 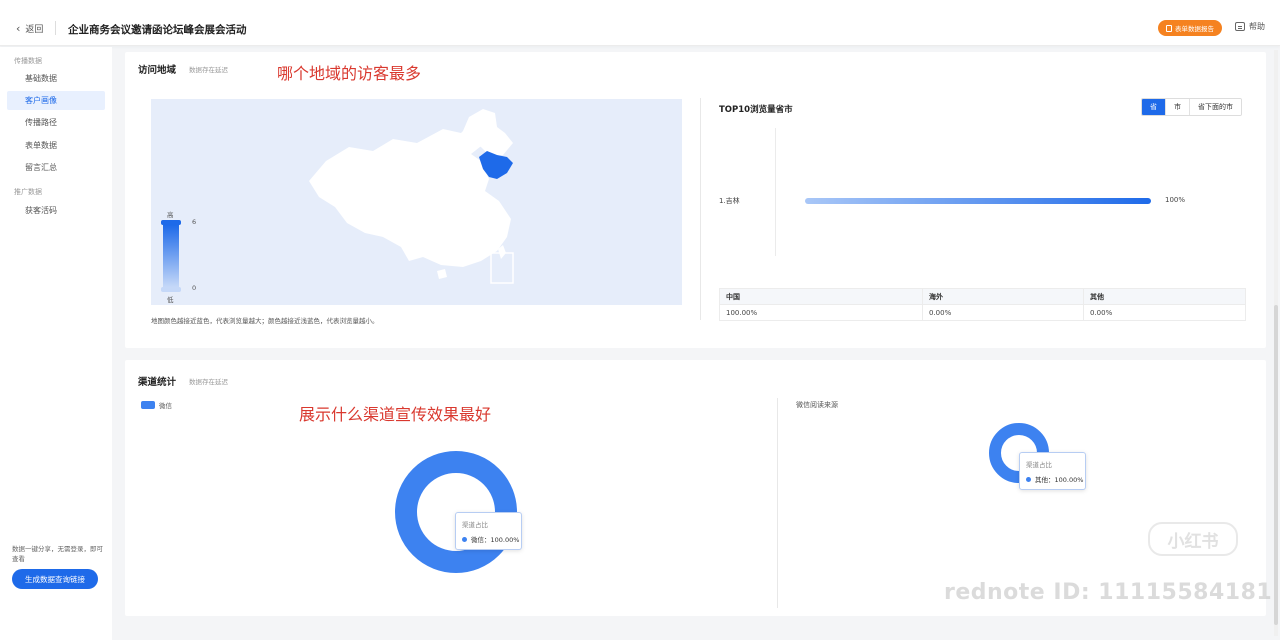 I want to click on chat-icon, so click(x=1240, y=26).